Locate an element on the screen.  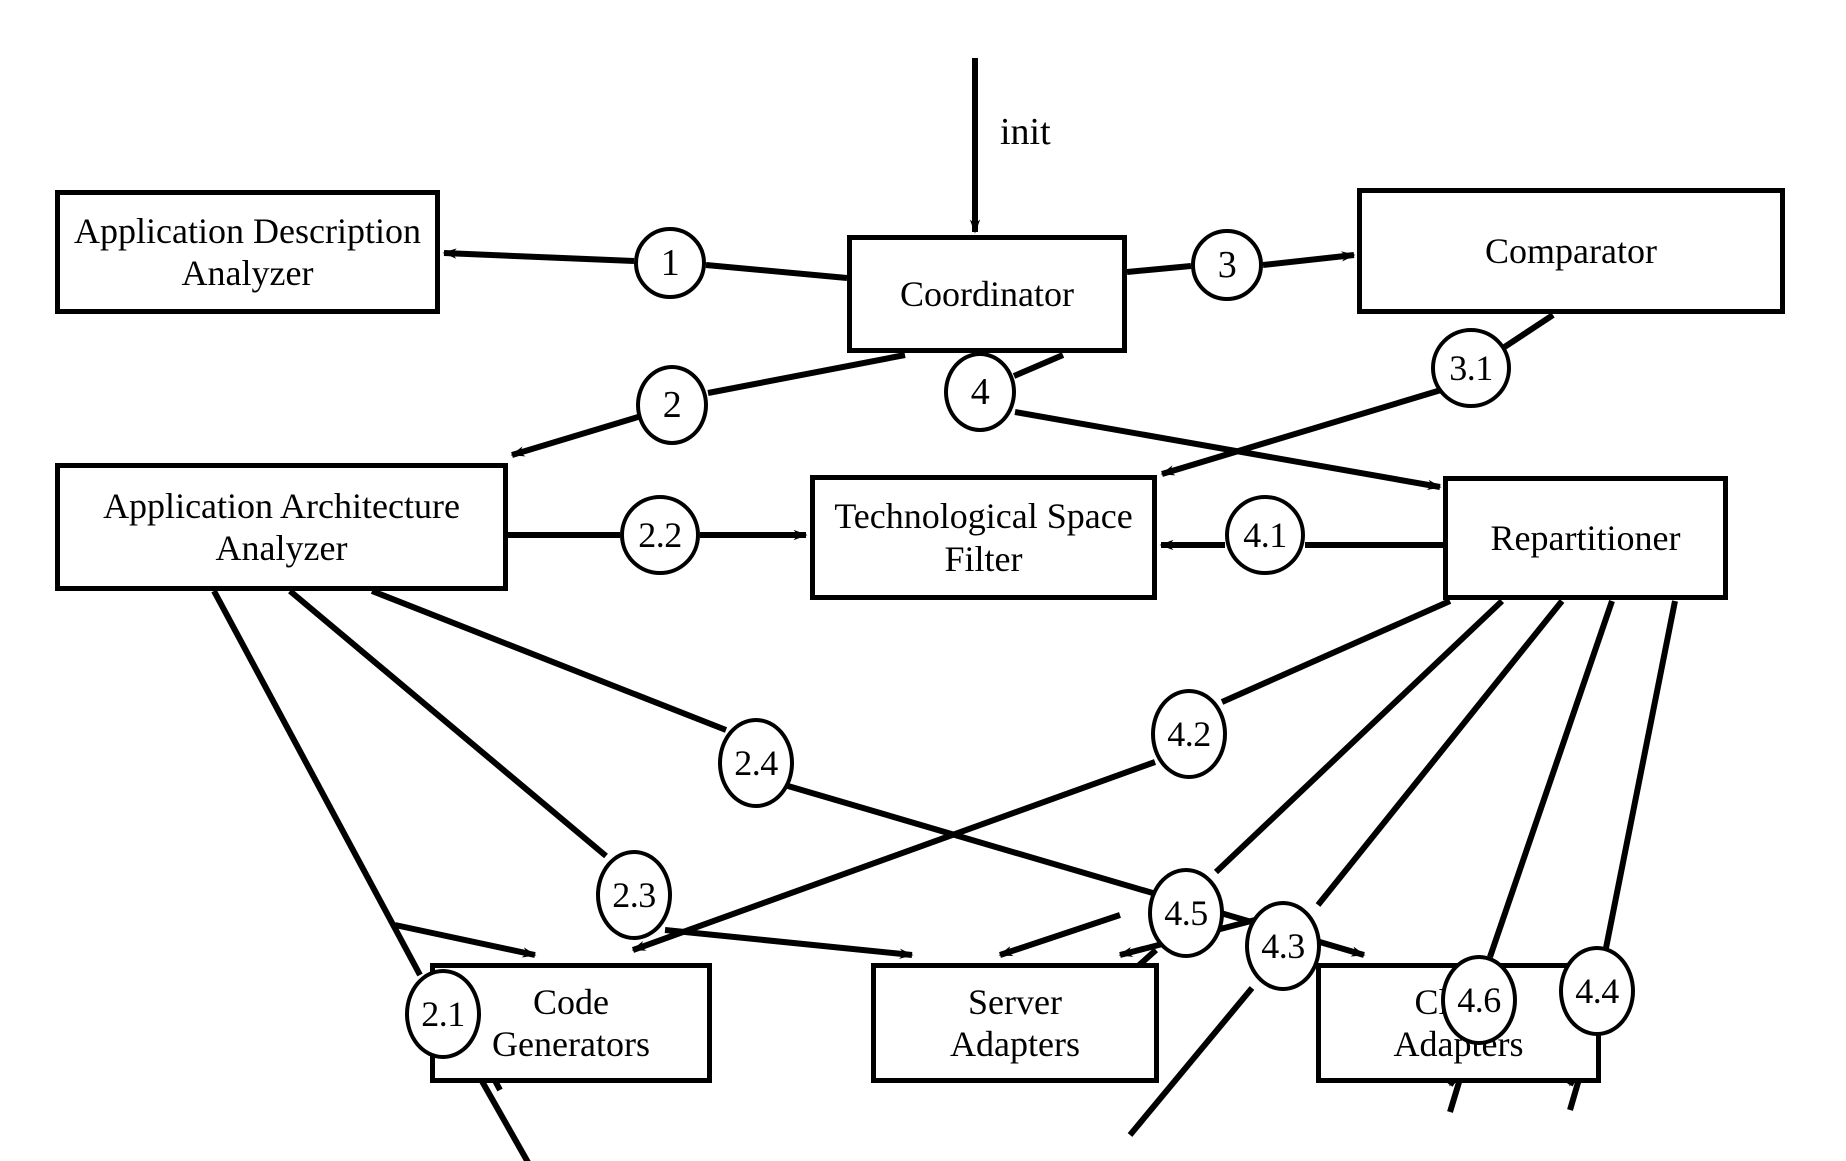
node-label: Application Description Analyzer is located at coordinates (247, 251).